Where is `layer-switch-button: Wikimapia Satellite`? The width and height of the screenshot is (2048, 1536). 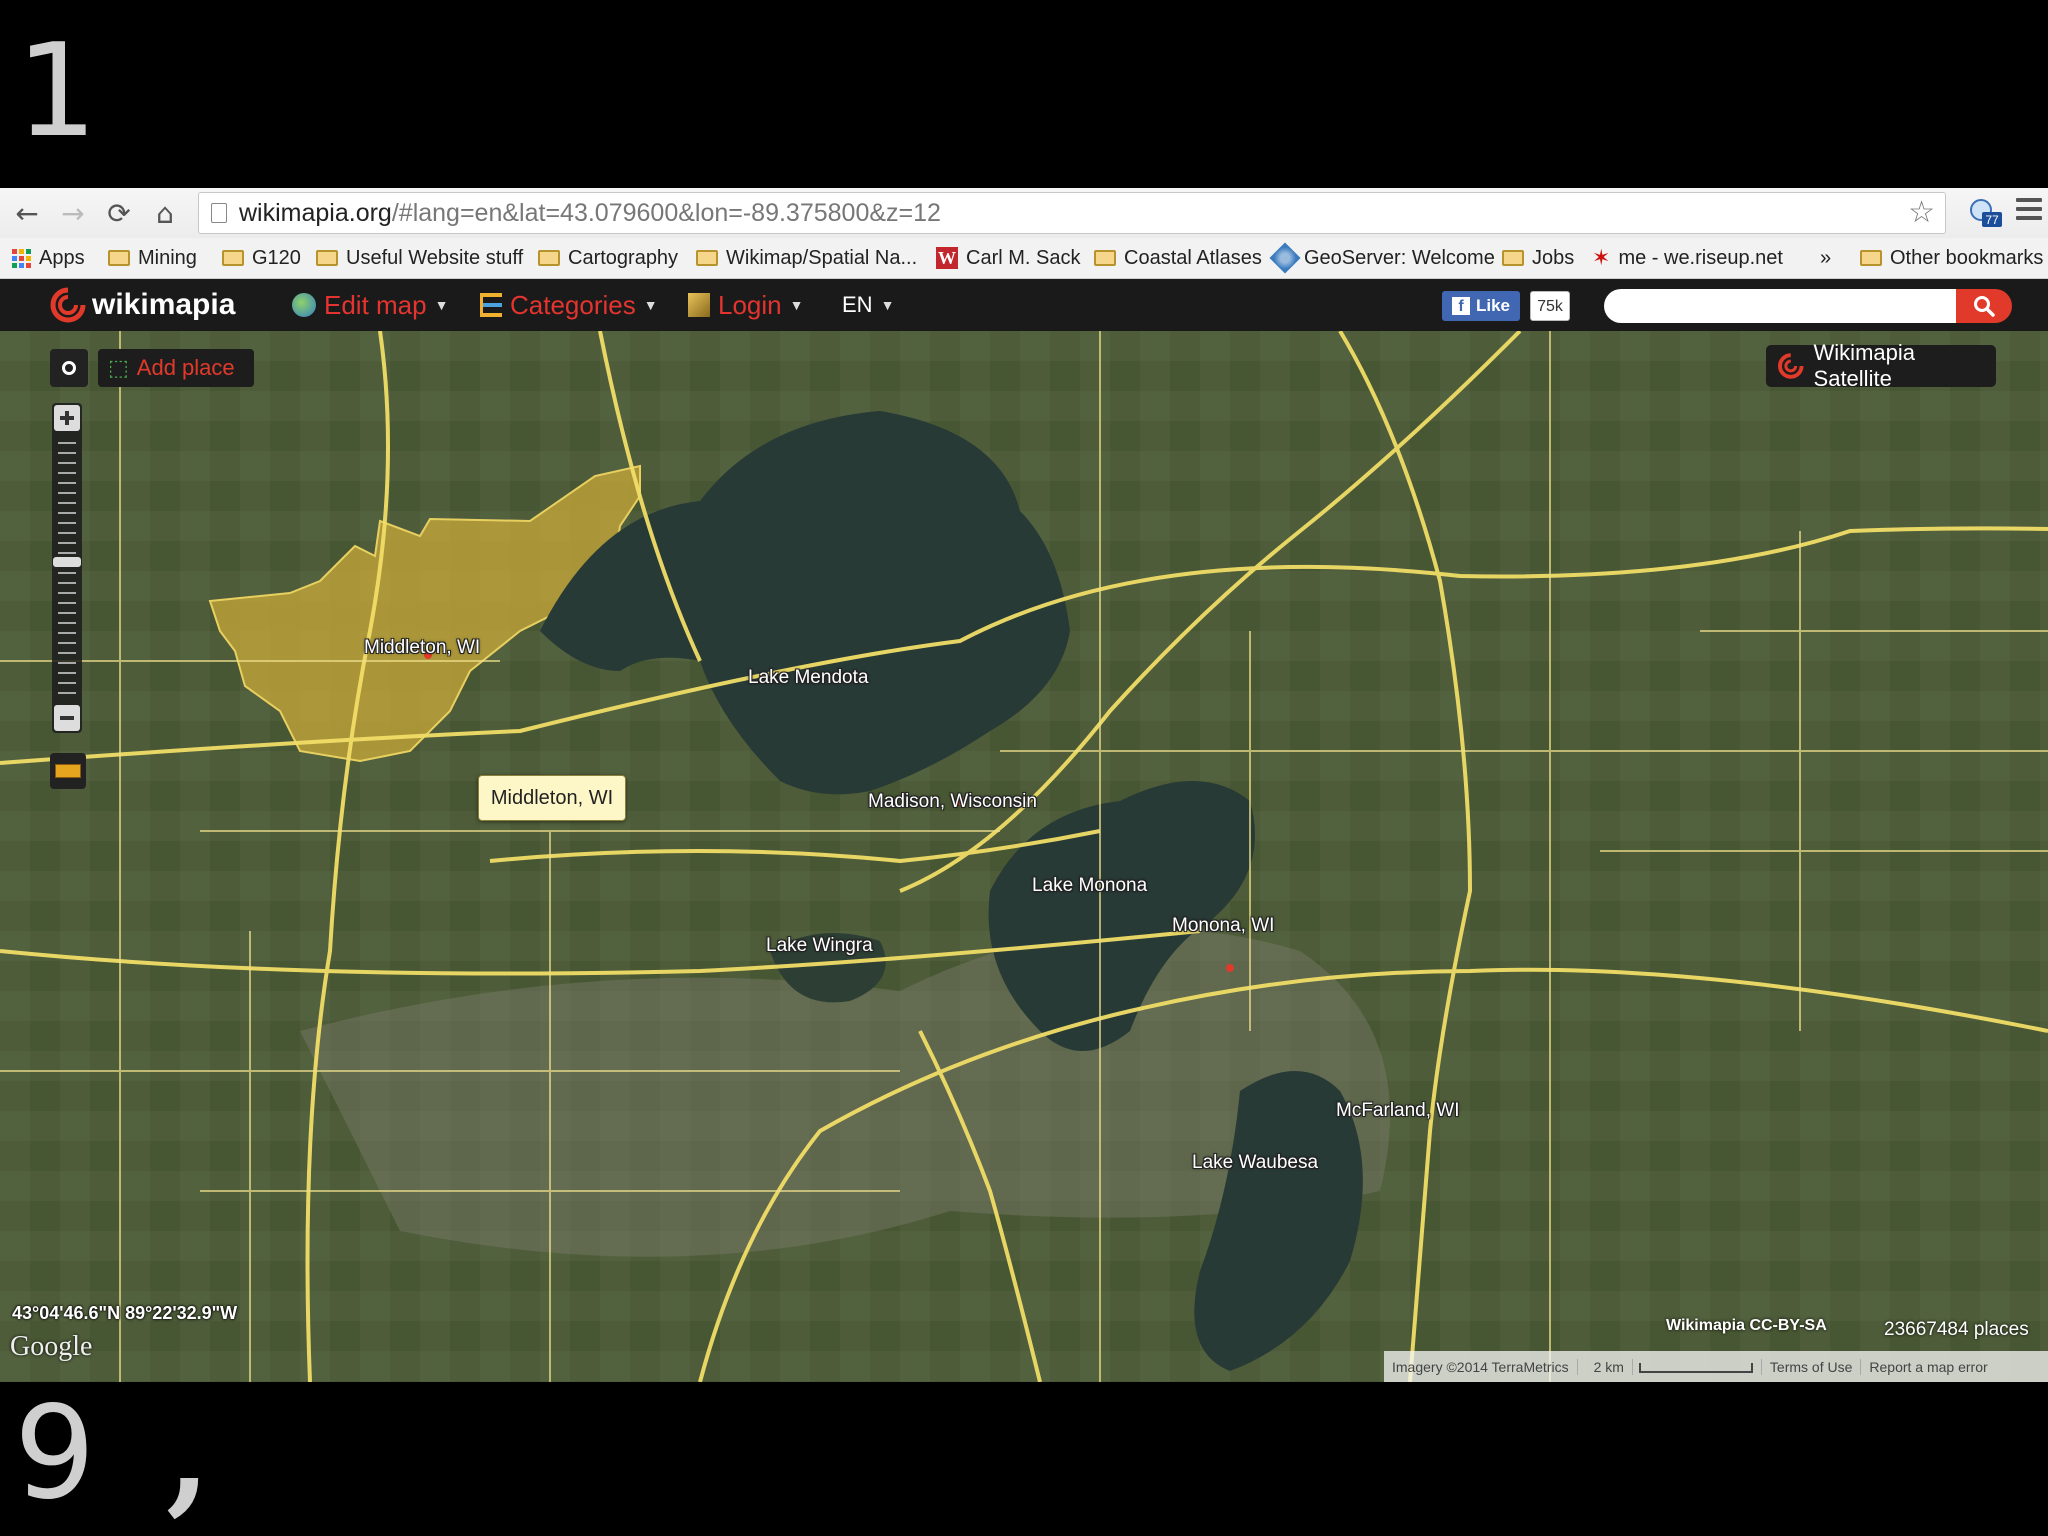 layer-switch-button: Wikimapia Satellite is located at coordinates (1881, 365).